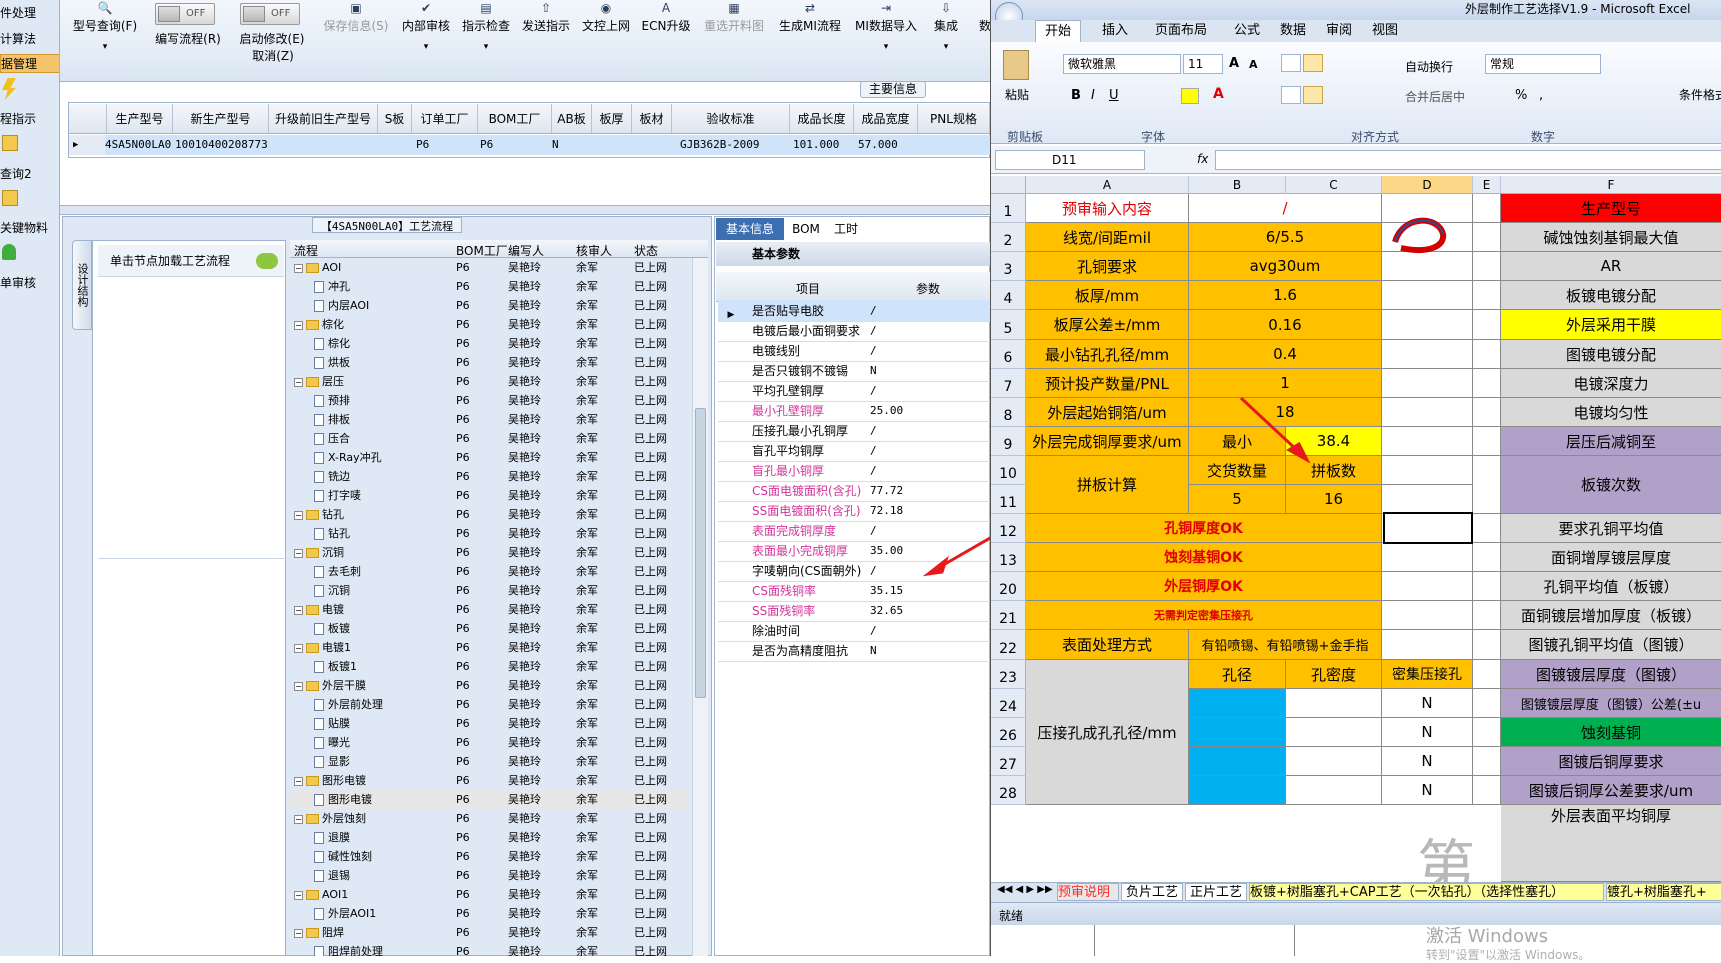  What do you see at coordinates (490, 400) in the screenshot?
I see `tree-node-row: 预排 P6 吴艳玲 余军 已上网` at bounding box center [490, 400].